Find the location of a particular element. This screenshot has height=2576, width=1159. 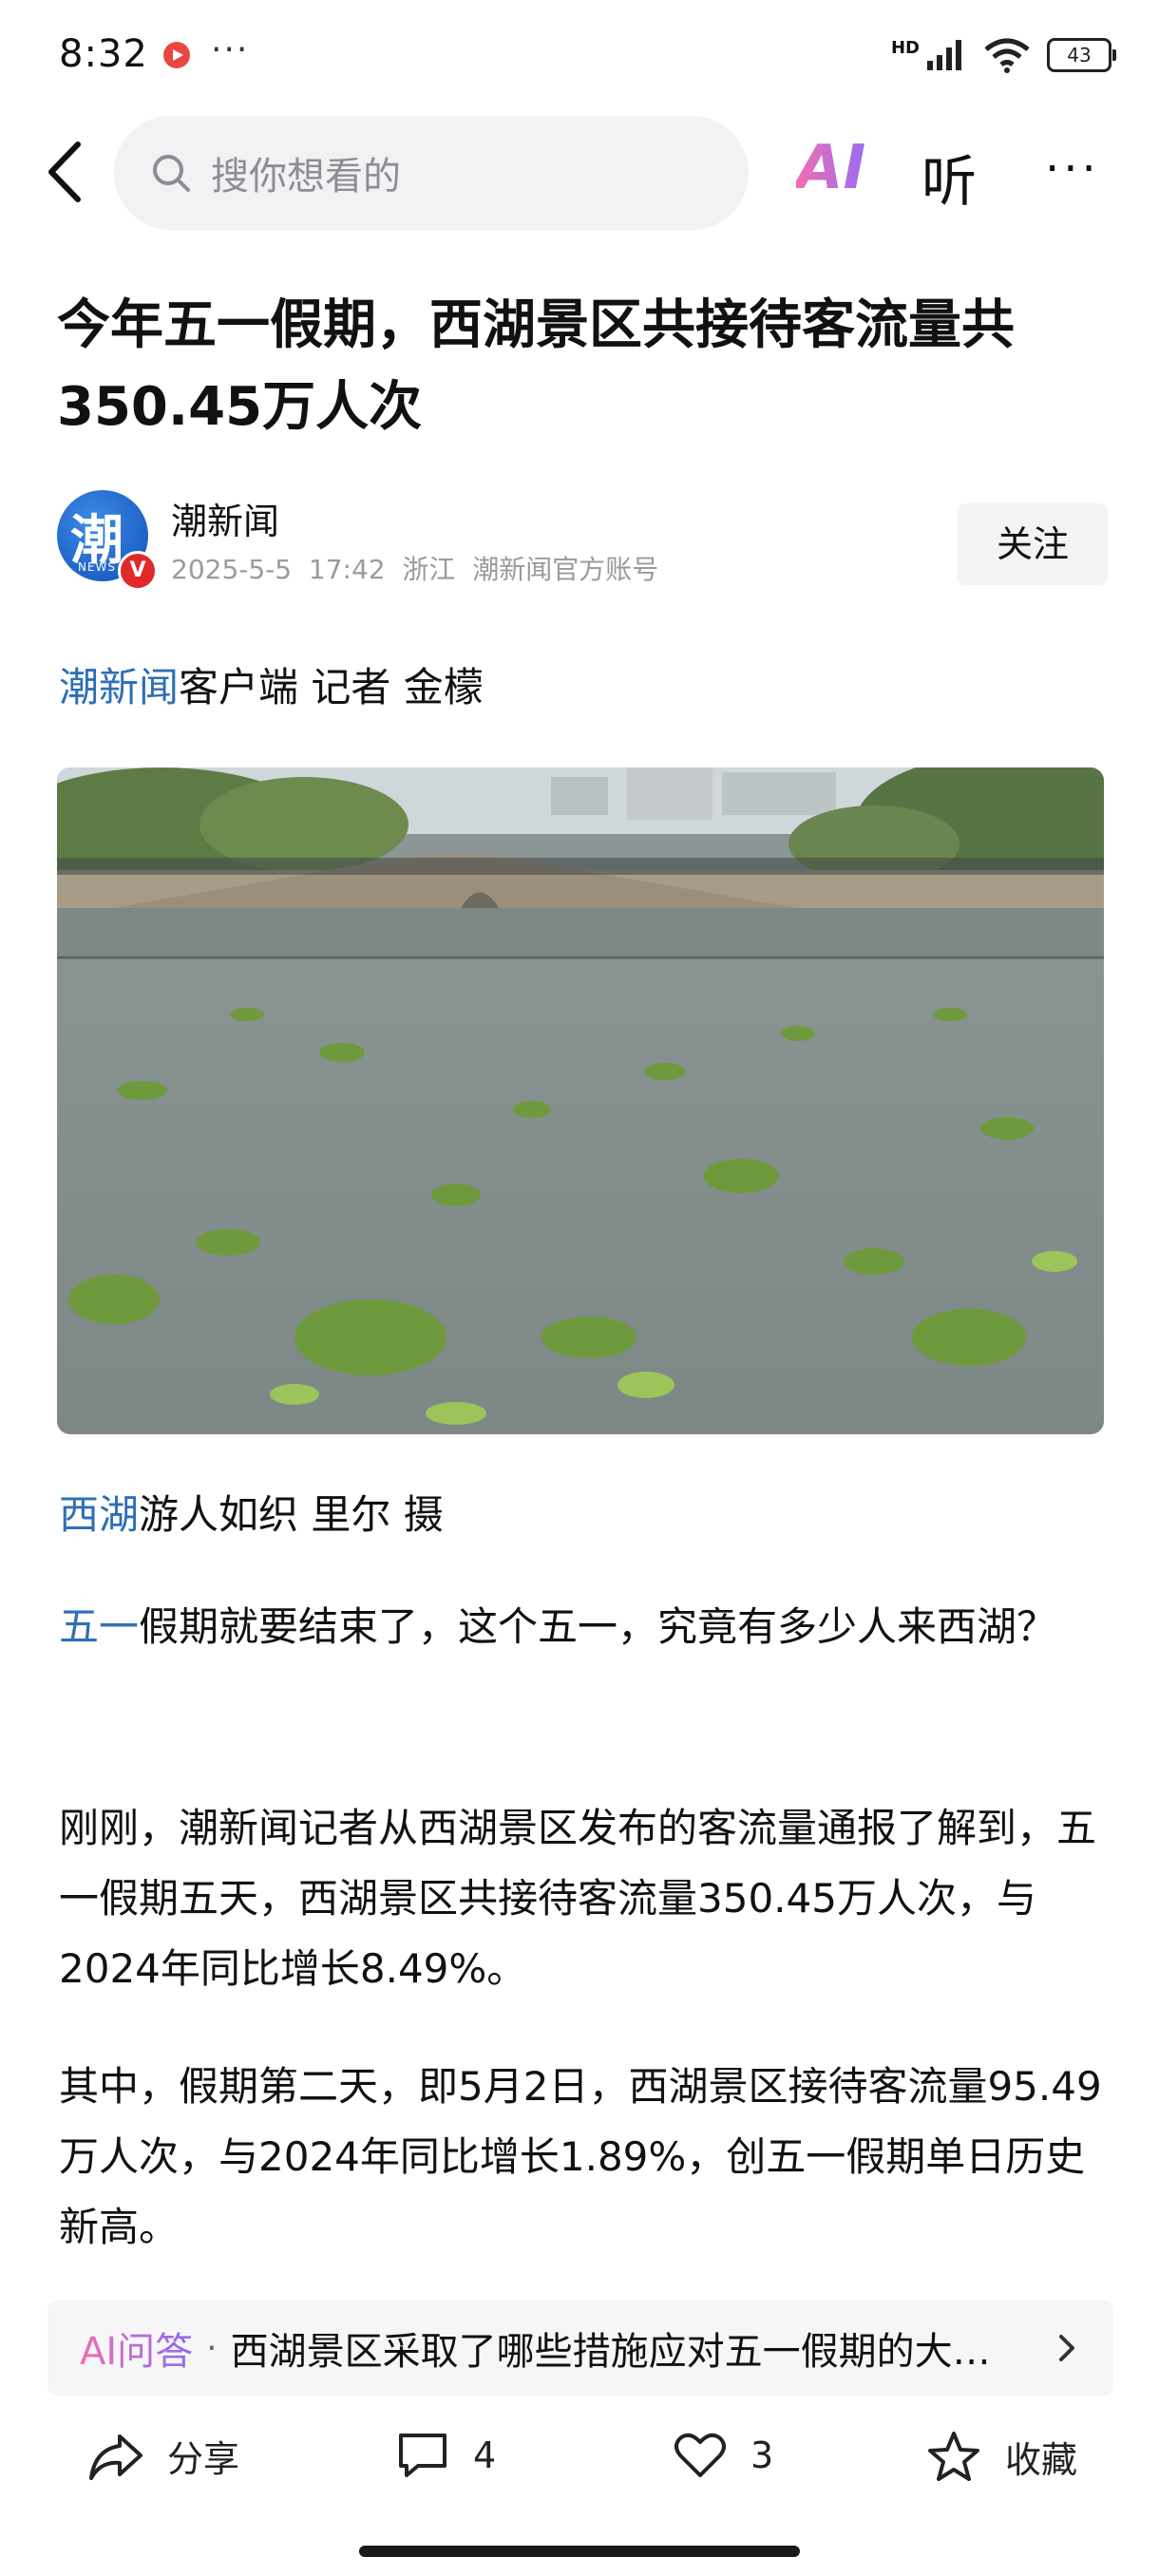

publish-region: 浙江 is located at coordinates (429, 569).